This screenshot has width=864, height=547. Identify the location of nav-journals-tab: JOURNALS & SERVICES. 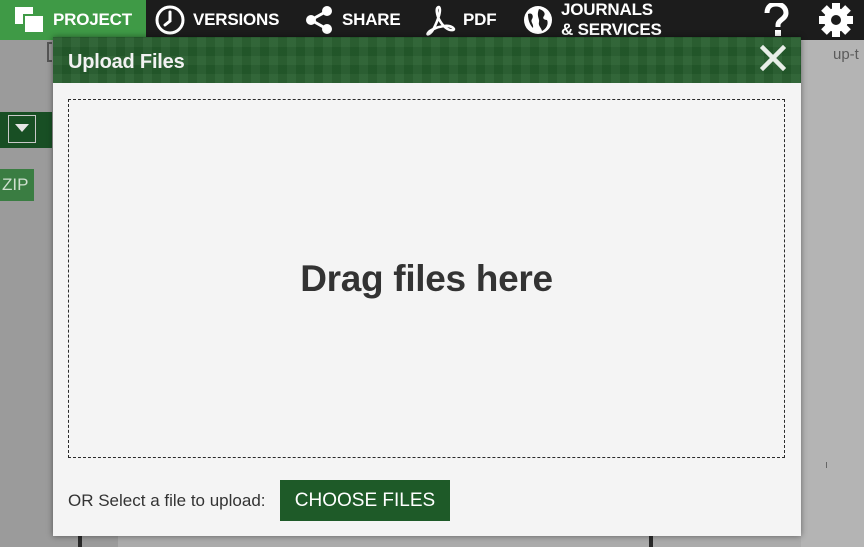
(592, 20).